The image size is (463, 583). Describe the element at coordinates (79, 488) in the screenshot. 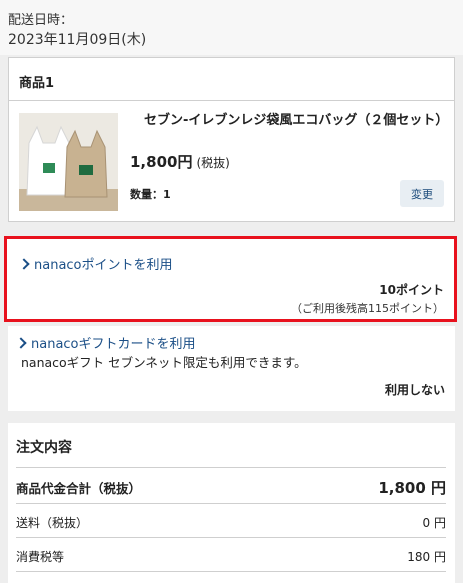

I see `order-row-label: 商品代金合計（税抜）` at that location.